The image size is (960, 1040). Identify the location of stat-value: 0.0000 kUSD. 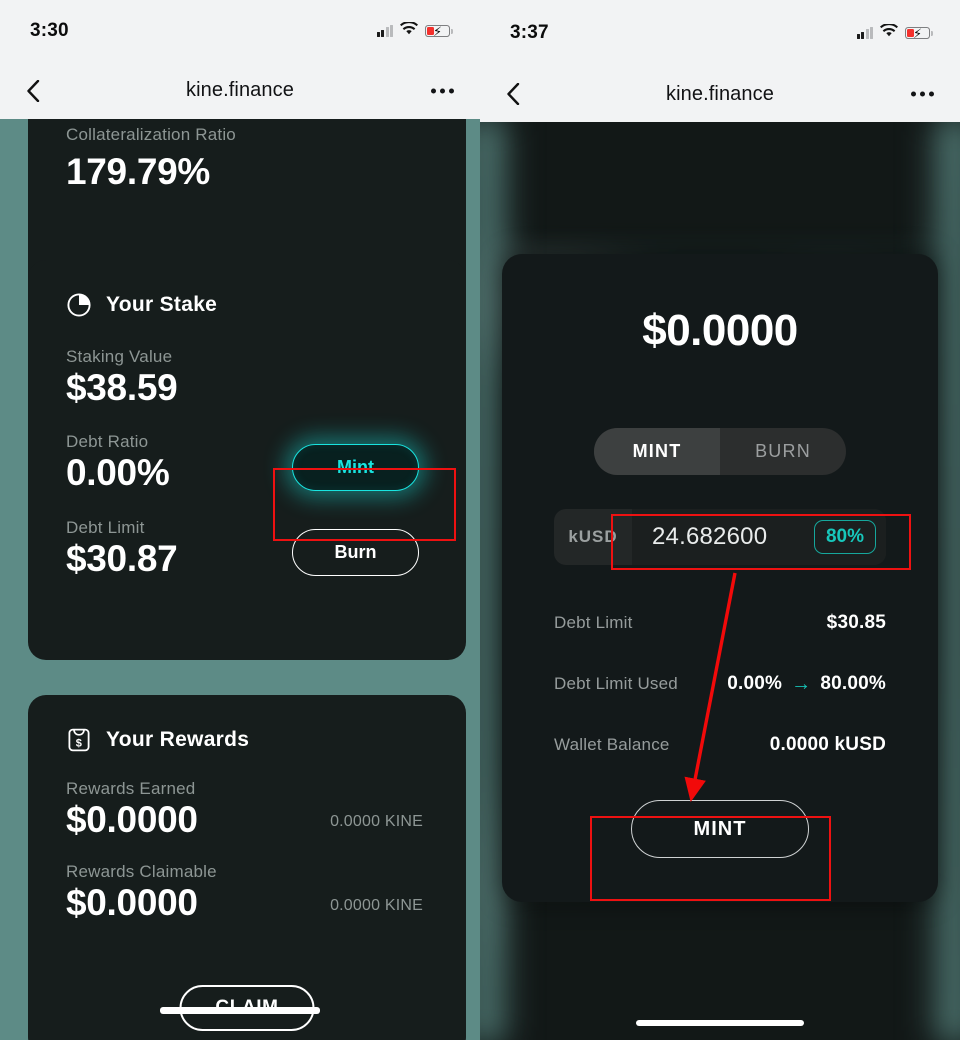
(827, 744).